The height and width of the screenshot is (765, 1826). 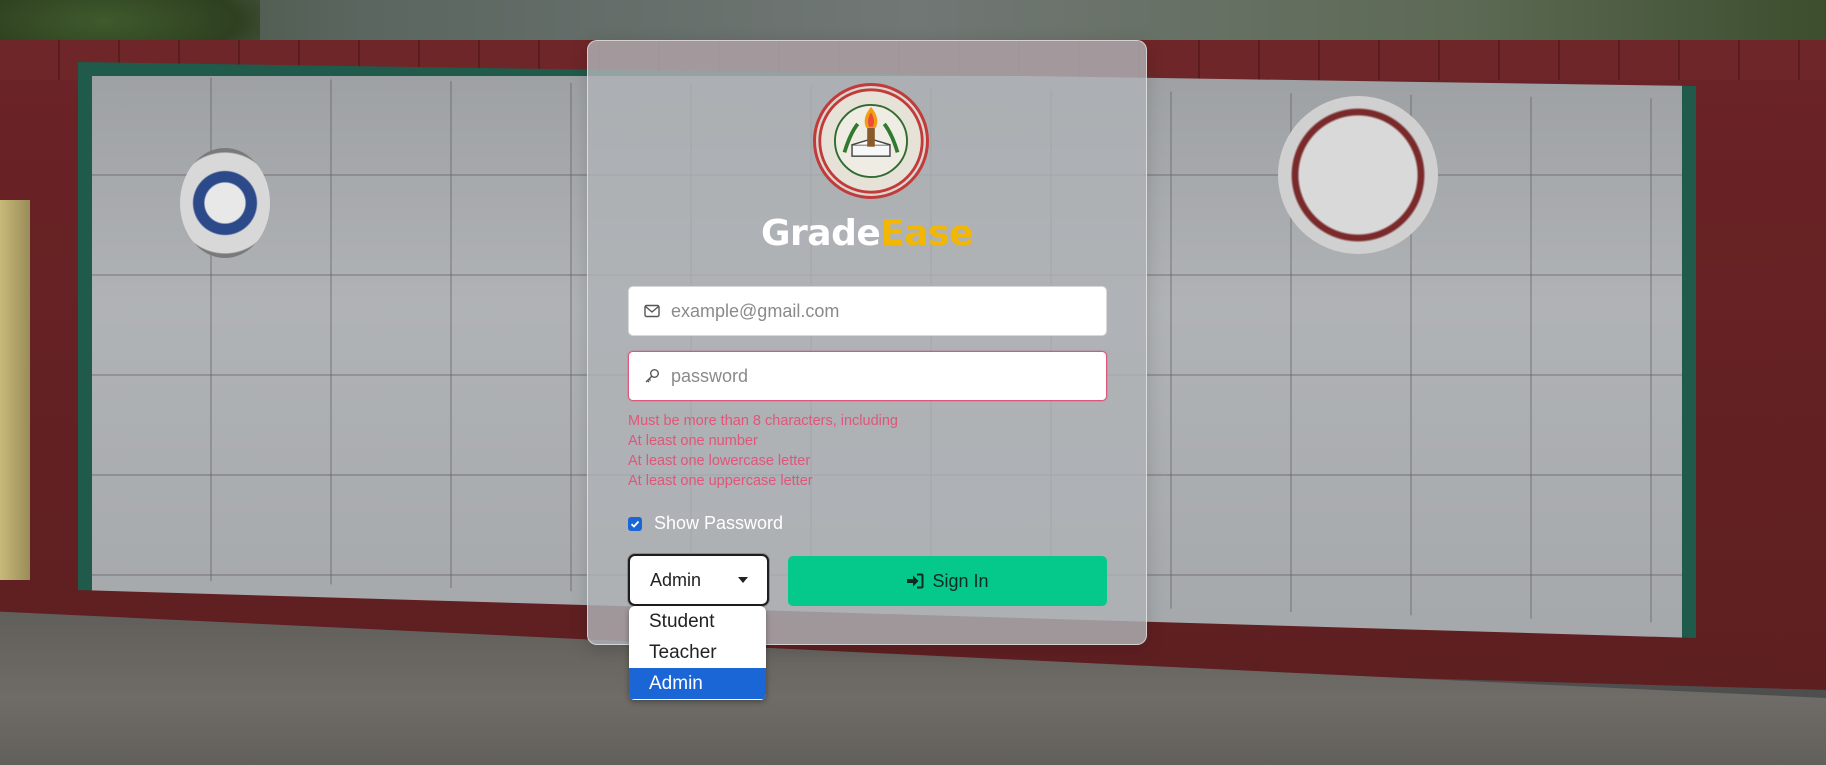 I want to click on app-title-part1: Grade, so click(x=820, y=233).